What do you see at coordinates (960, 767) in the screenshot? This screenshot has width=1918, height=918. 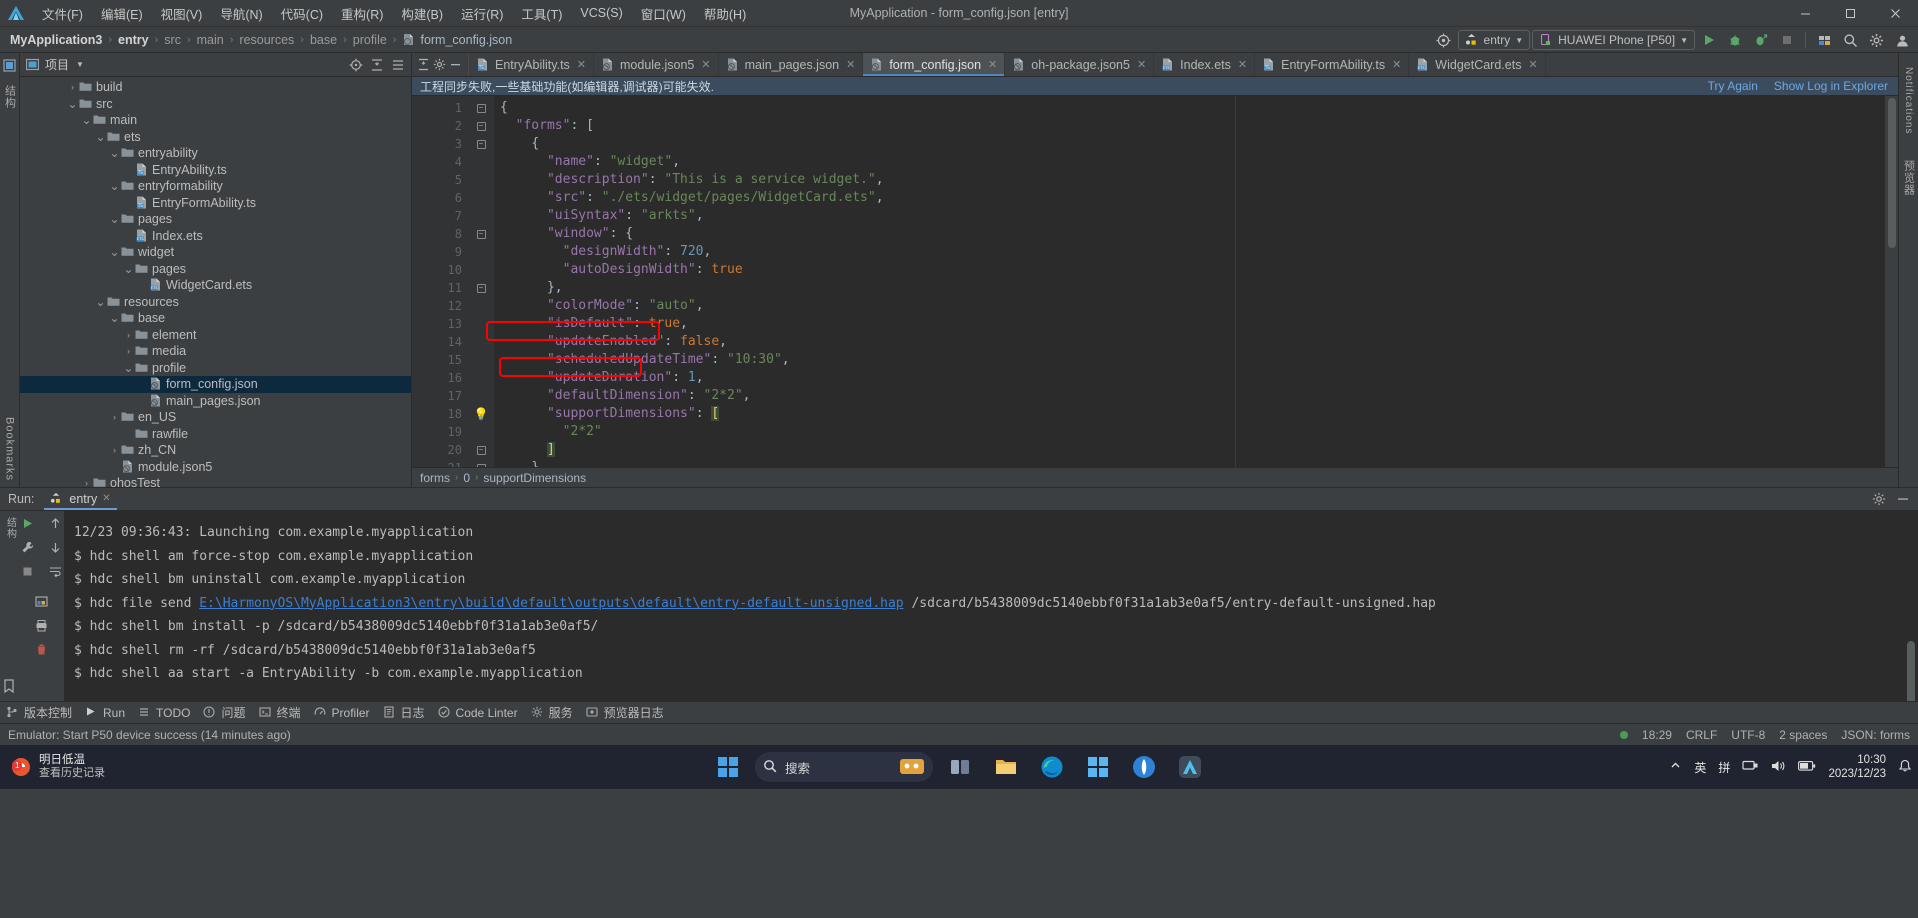 I see `task-view-icon` at bounding box center [960, 767].